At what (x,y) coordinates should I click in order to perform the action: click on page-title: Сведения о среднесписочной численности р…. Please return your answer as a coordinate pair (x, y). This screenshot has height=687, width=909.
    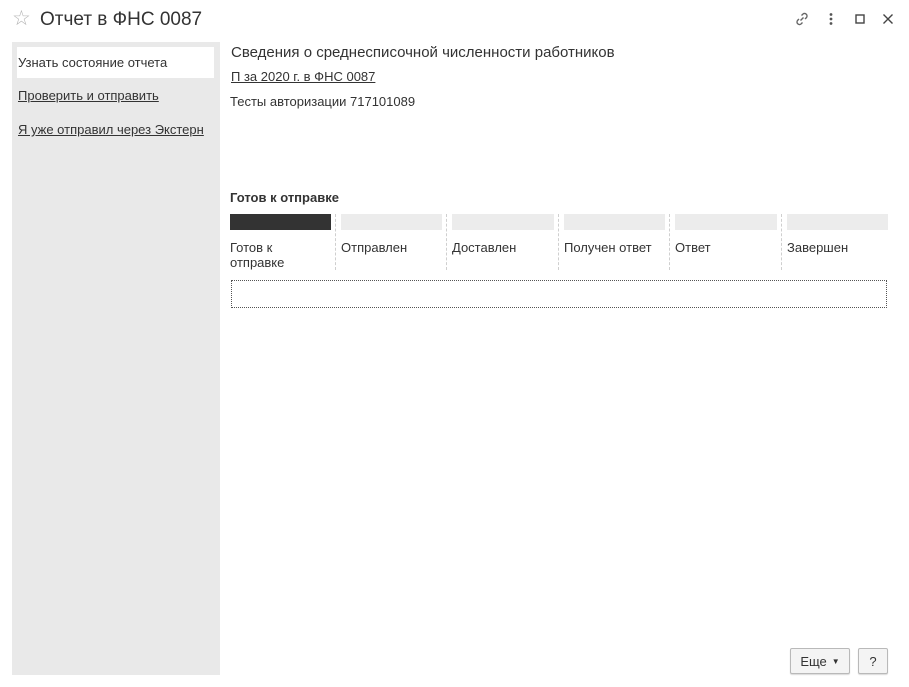
    Looking at the image, I should click on (423, 52).